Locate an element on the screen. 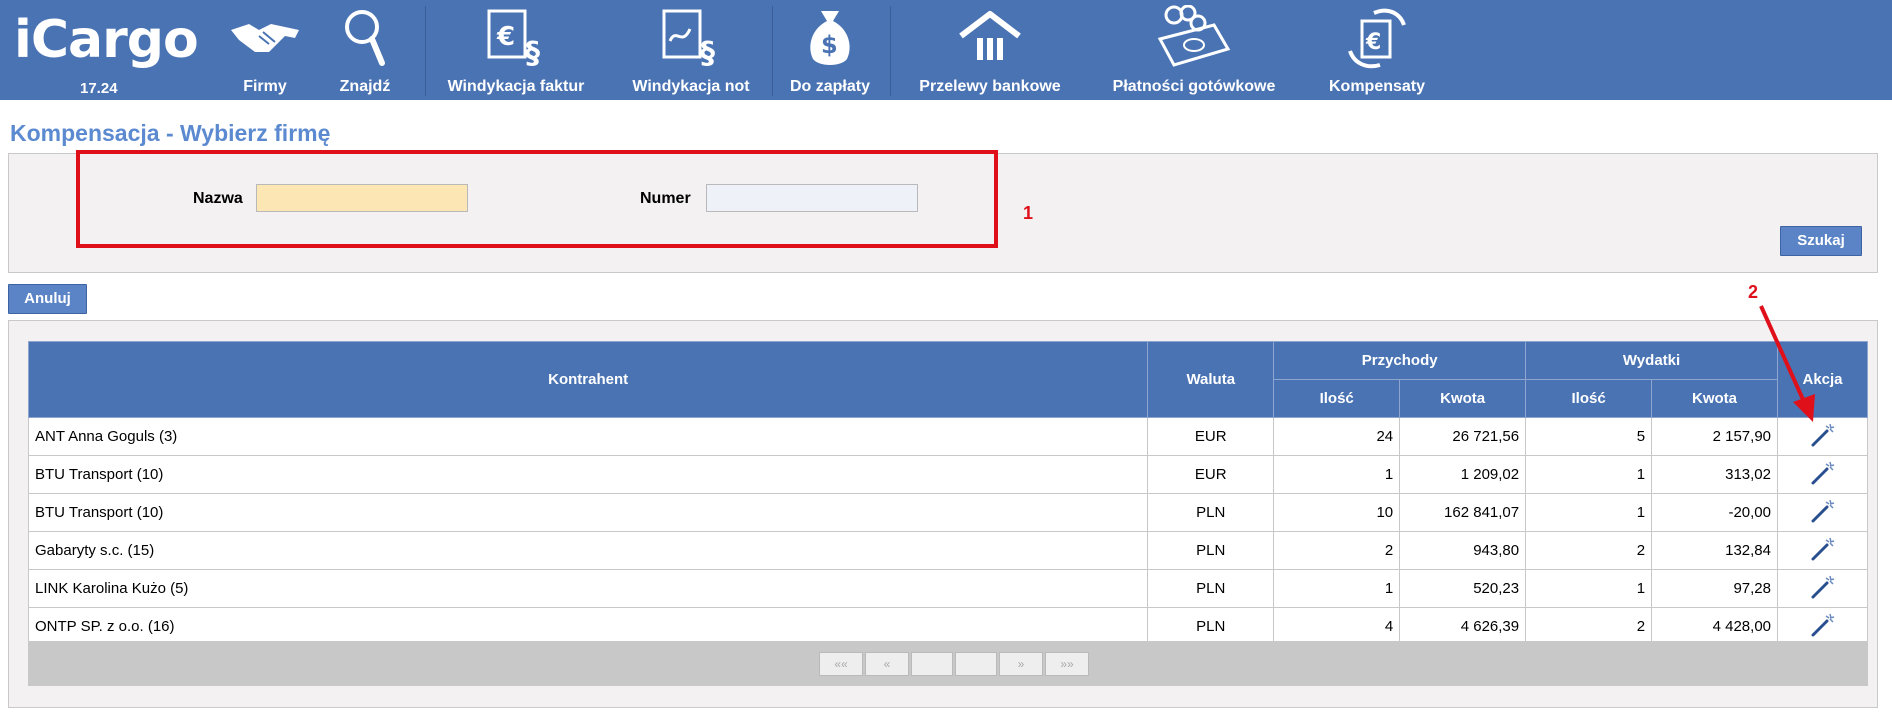 The width and height of the screenshot is (1892, 712). cell-contractor: BTU Transport (10) is located at coordinates (588, 474).